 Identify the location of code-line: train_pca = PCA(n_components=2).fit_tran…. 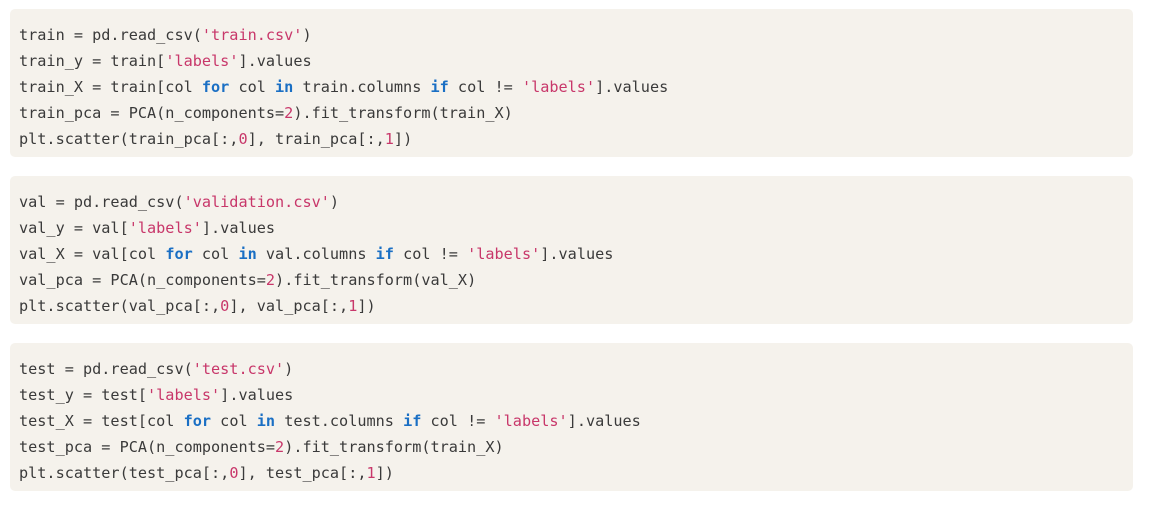
(576, 113).